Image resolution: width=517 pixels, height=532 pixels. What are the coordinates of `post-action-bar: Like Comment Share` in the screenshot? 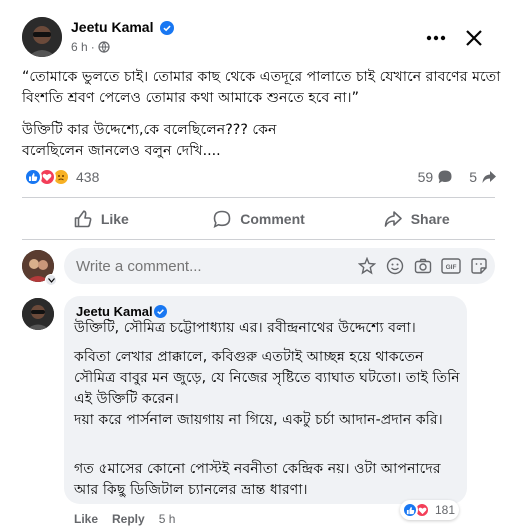 It's located at (258, 218).